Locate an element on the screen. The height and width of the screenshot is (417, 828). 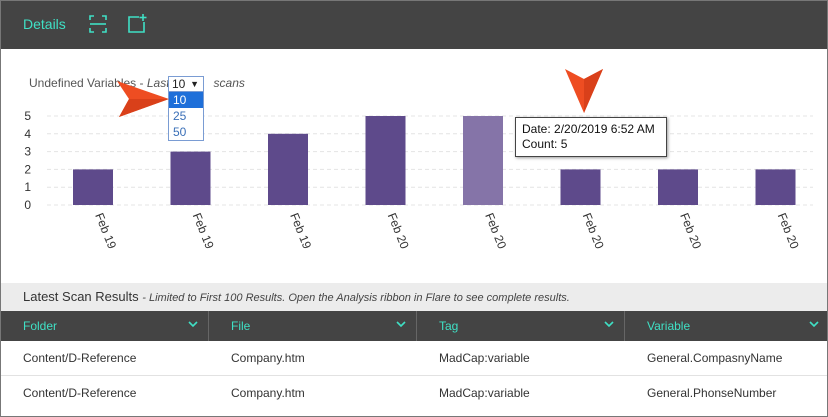
column-label: Variable is located at coordinates (669, 326).